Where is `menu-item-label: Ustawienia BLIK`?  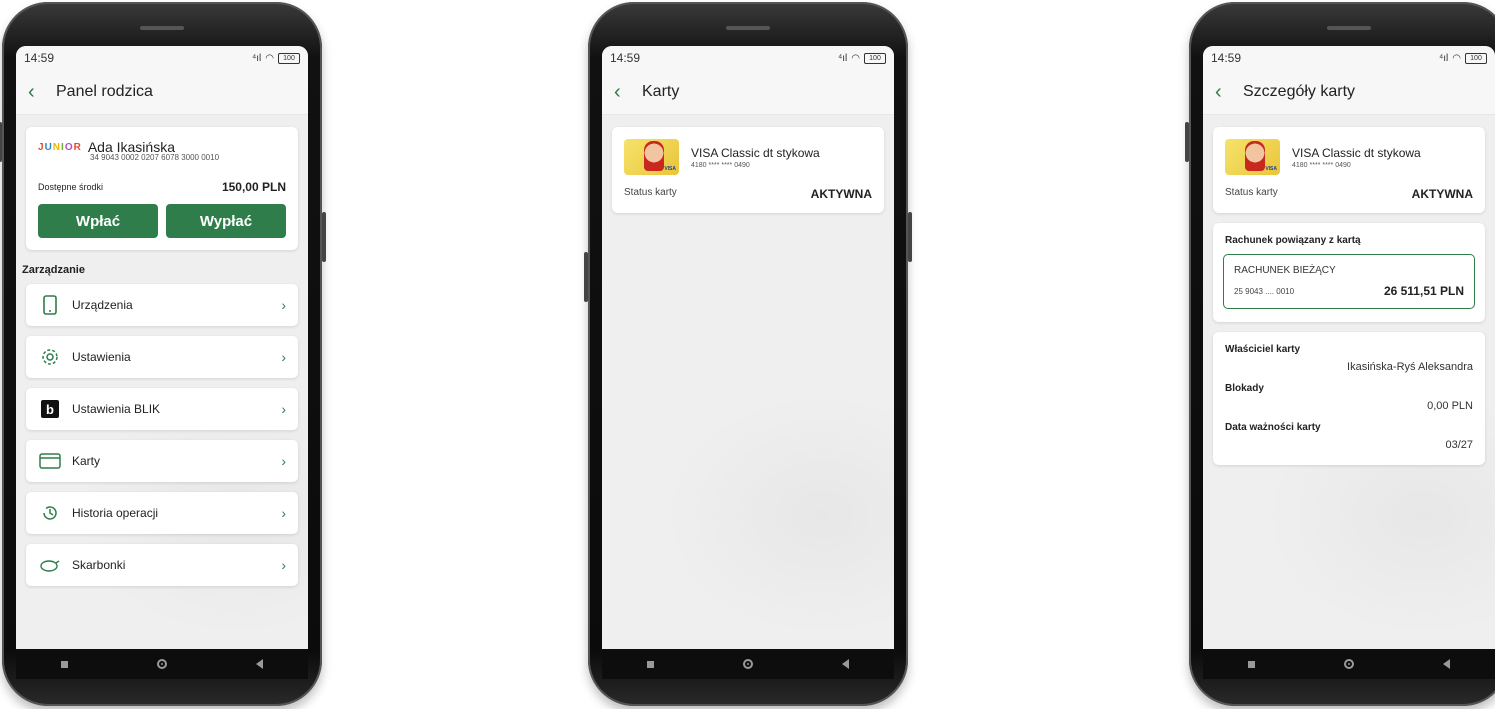 menu-item-label: Ustawienia BLIK is located at coordinates (116, 409).